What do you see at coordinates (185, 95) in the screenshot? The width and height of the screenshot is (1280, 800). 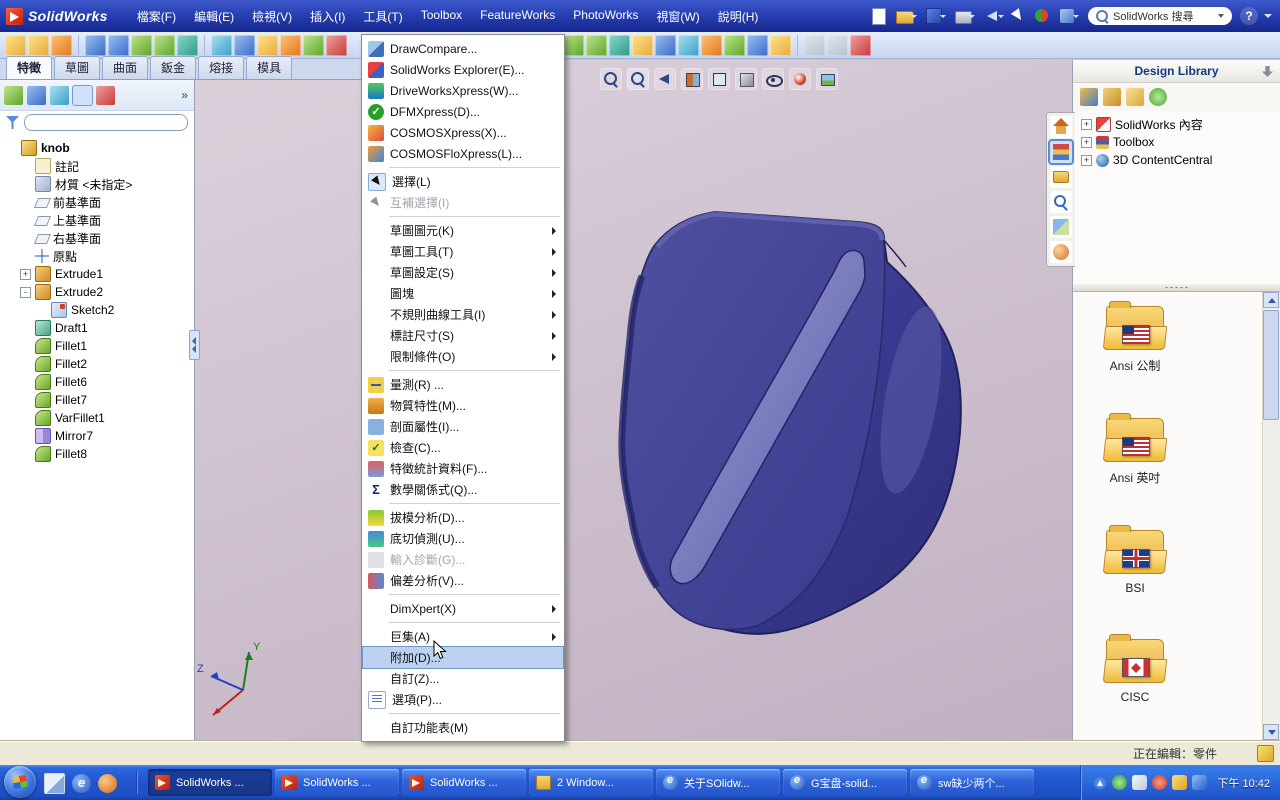 I see `panel-overflow-chevron: »` at bounding box center [185, 95].